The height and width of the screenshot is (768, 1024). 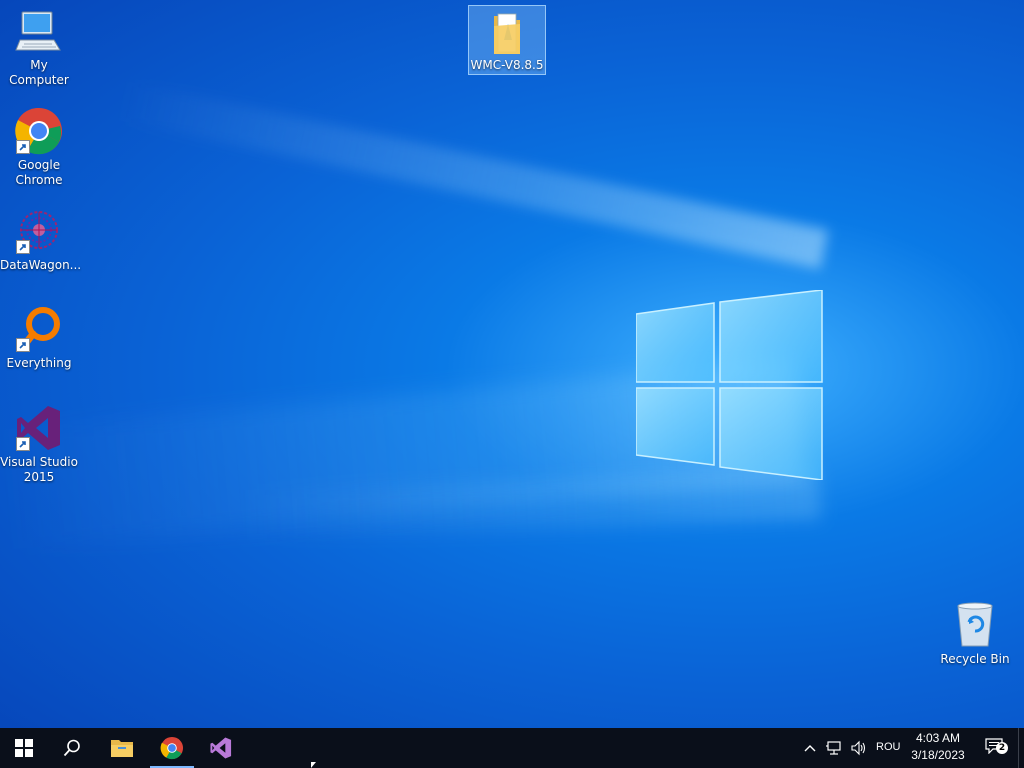 I want to click on folder-icon, so click(x=507, y=33).